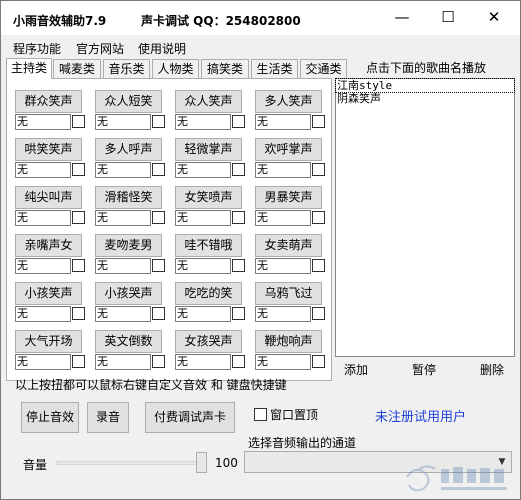  I want to click on sound-button: 滑稽怪笑, so click(128, 197).